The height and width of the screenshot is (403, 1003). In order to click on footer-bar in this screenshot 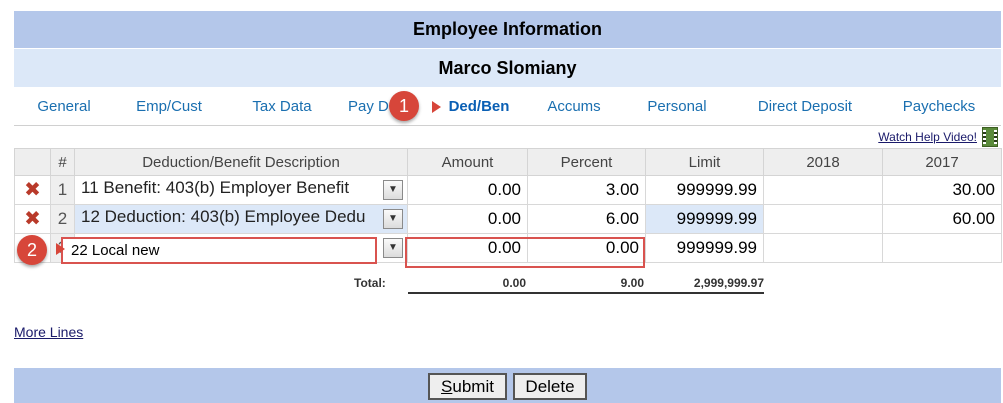, I will do `click(507, 385)`.